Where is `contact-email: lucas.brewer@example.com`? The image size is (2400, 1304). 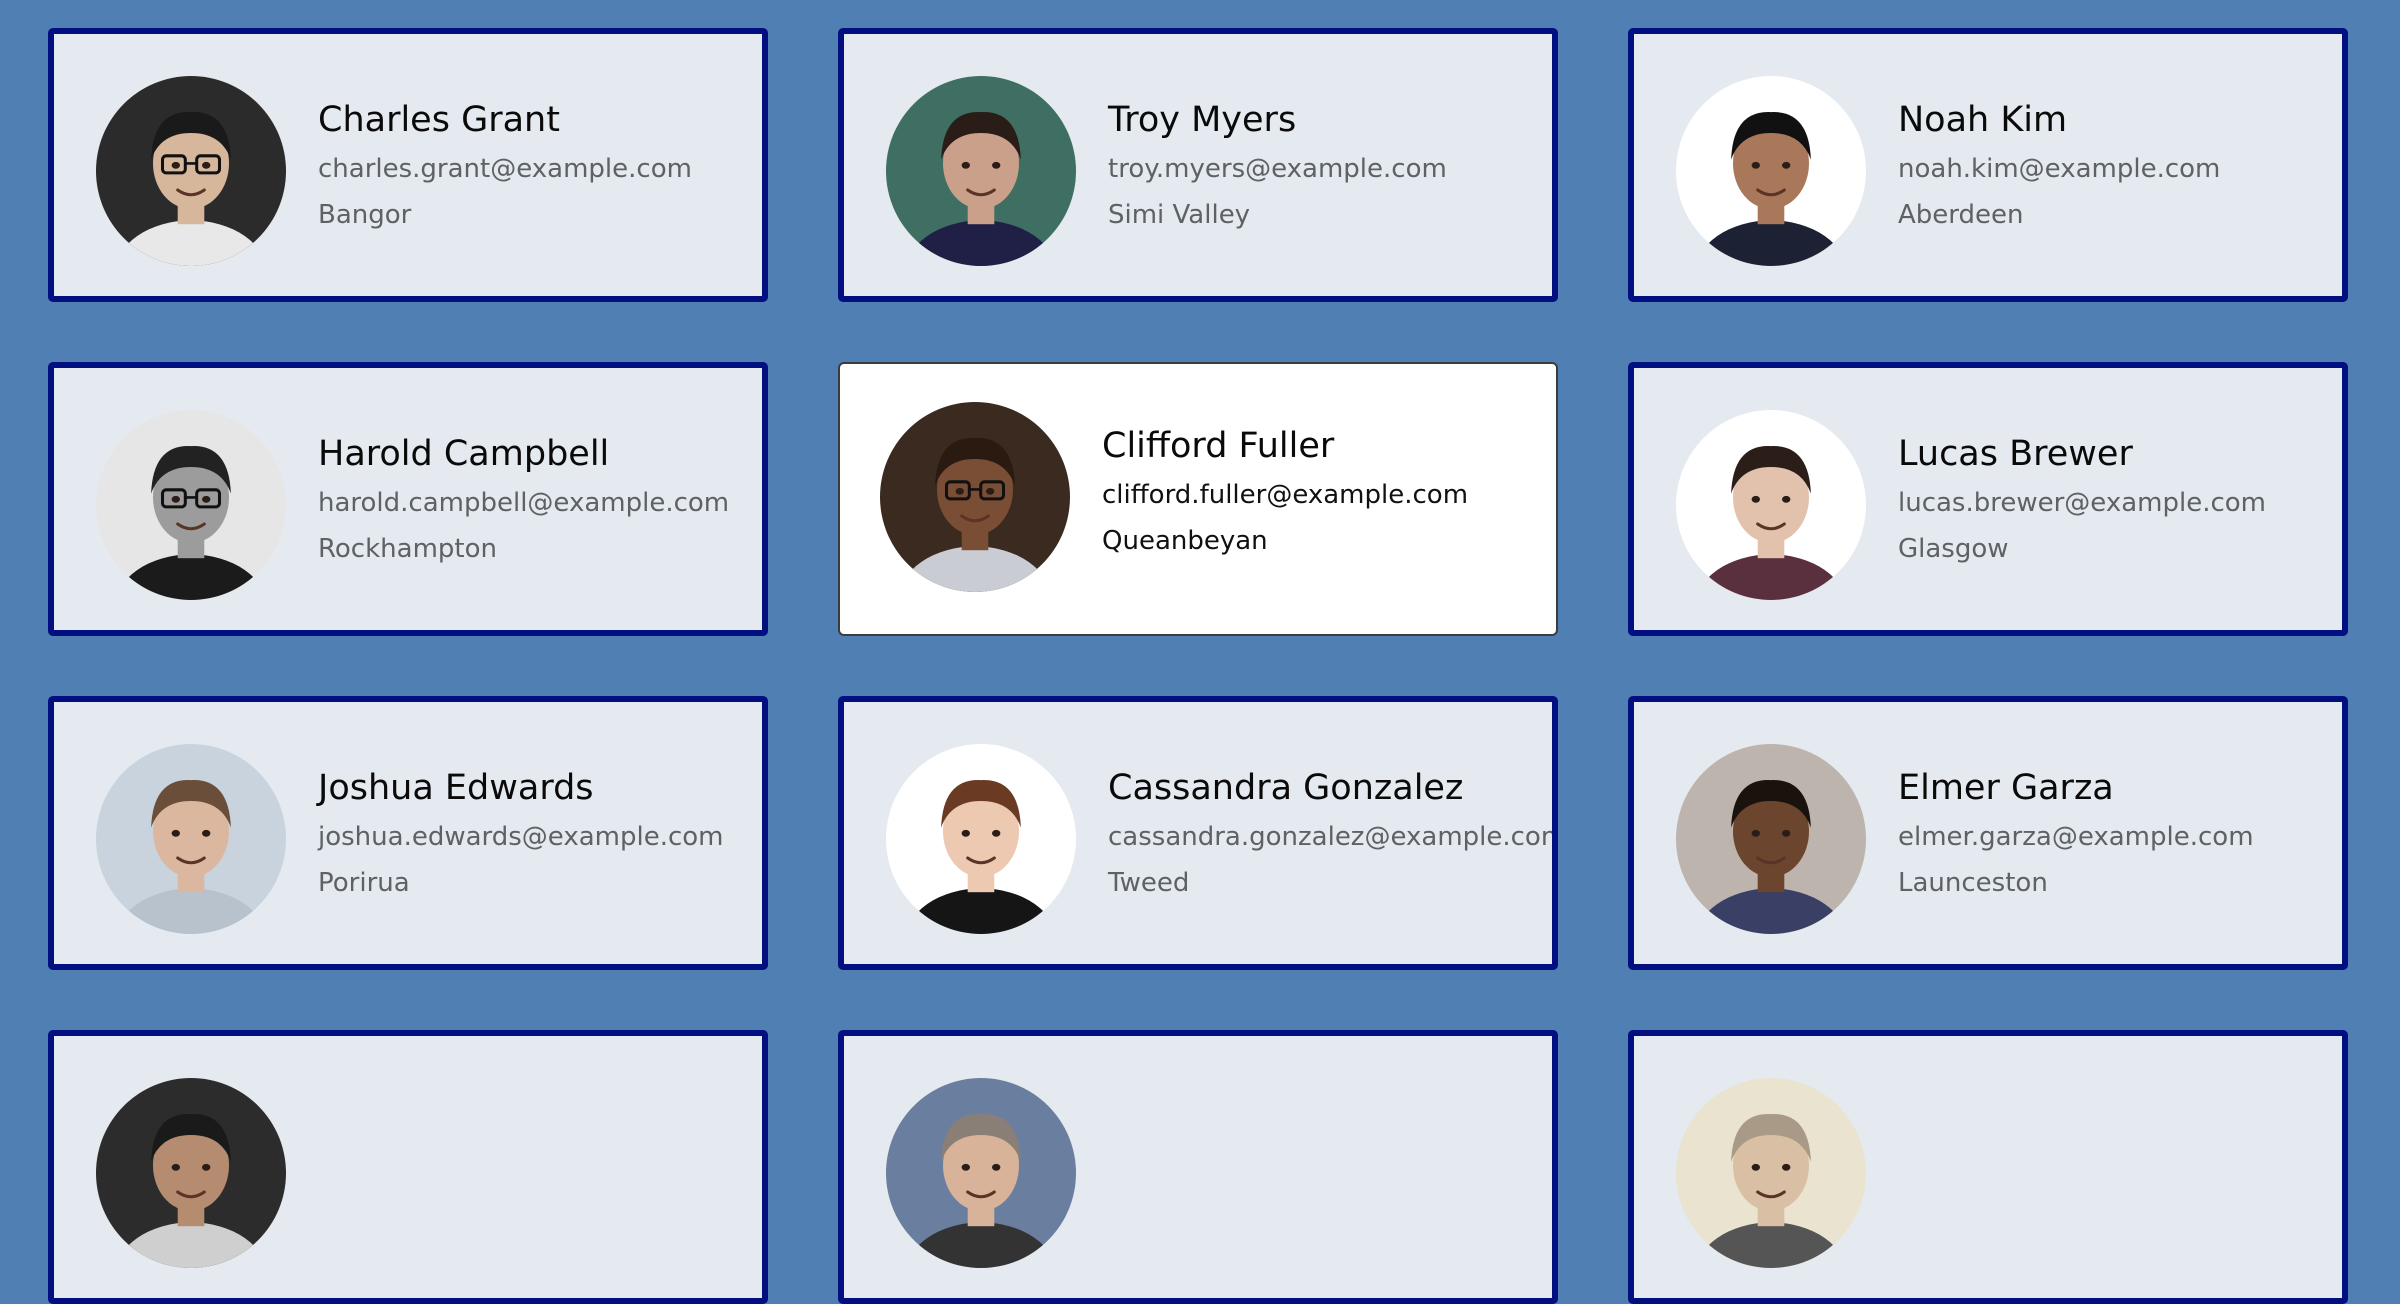 contact-email: lucas.brewer@example.com is located at coordinates (2082, 503).